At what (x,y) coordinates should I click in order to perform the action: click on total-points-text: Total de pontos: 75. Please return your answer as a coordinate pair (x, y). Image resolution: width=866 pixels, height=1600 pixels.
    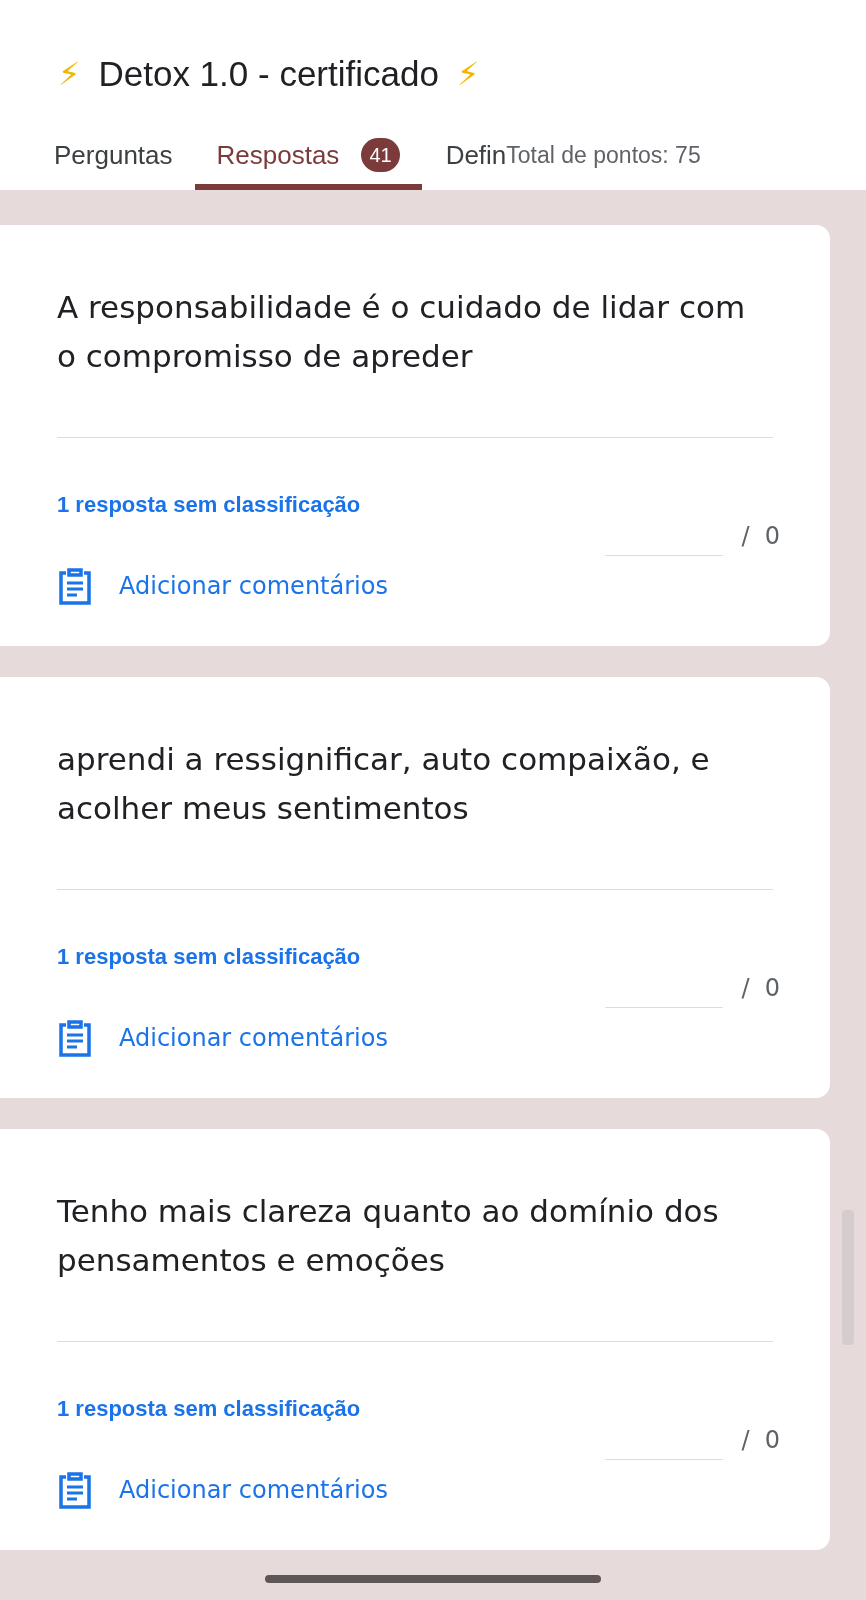
    Looking at the image, I should click on (603, 155).